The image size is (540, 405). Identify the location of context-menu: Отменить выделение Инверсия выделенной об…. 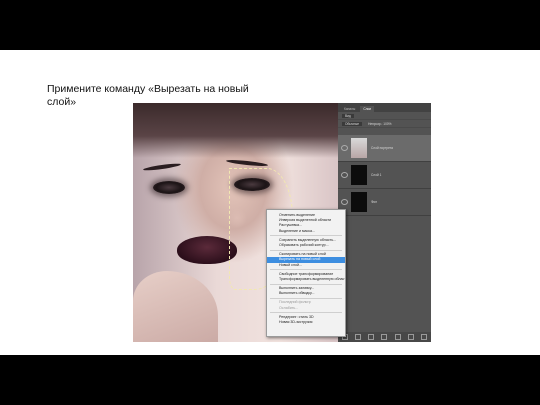
(306, 273).